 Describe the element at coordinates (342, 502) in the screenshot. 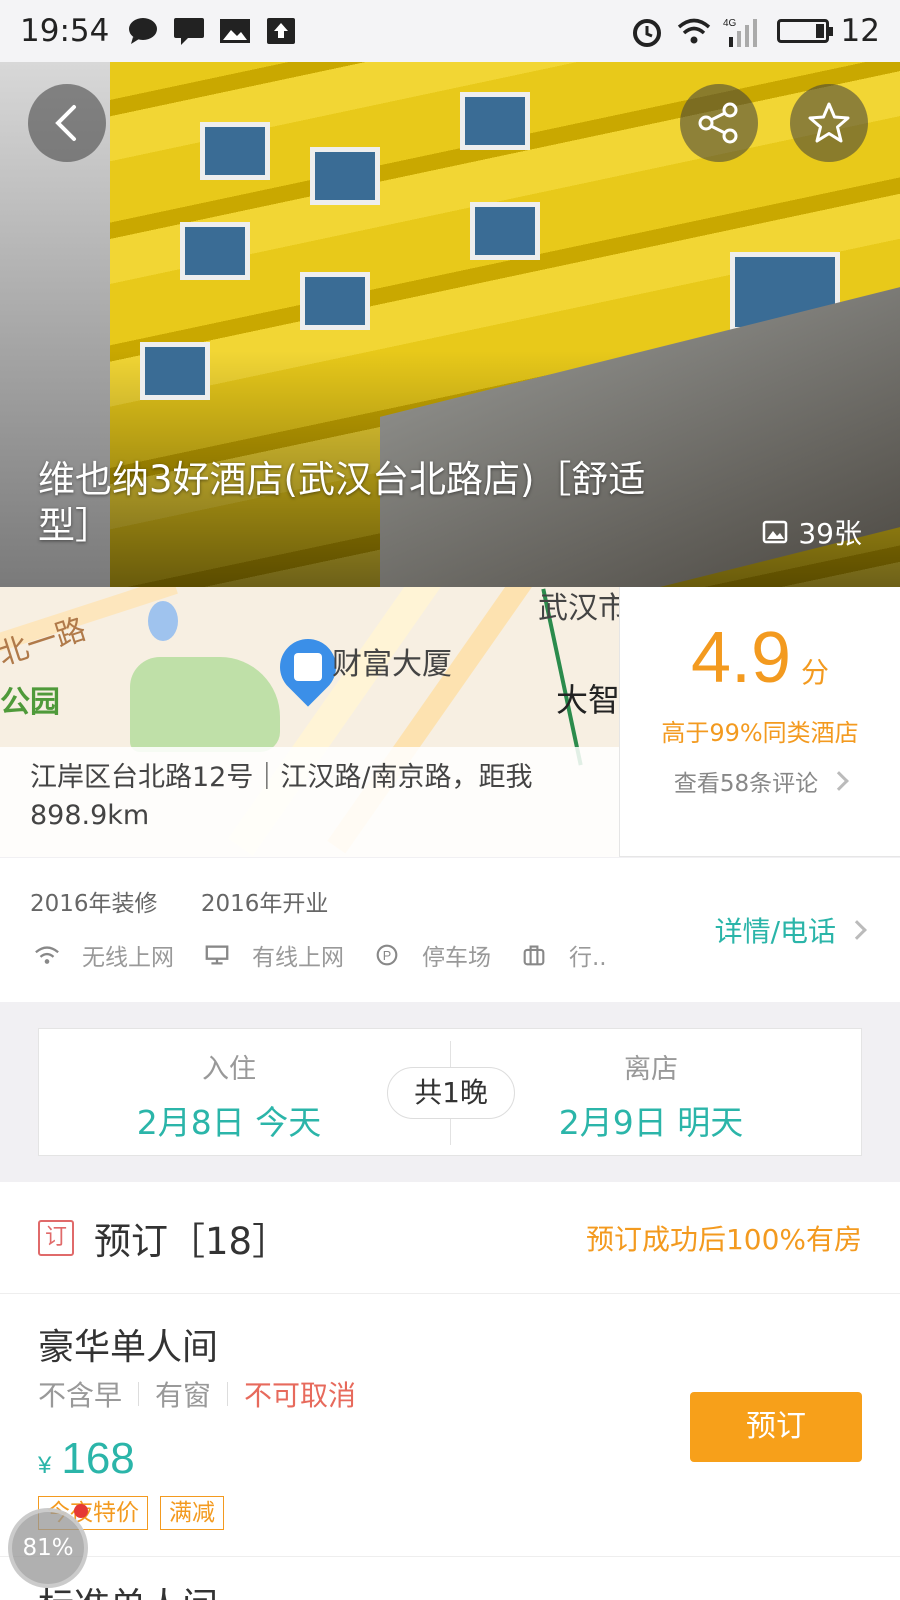

I see `hotel-name: 维也纳3好酒店(武汉台北路店)［舒适型］` at that location.